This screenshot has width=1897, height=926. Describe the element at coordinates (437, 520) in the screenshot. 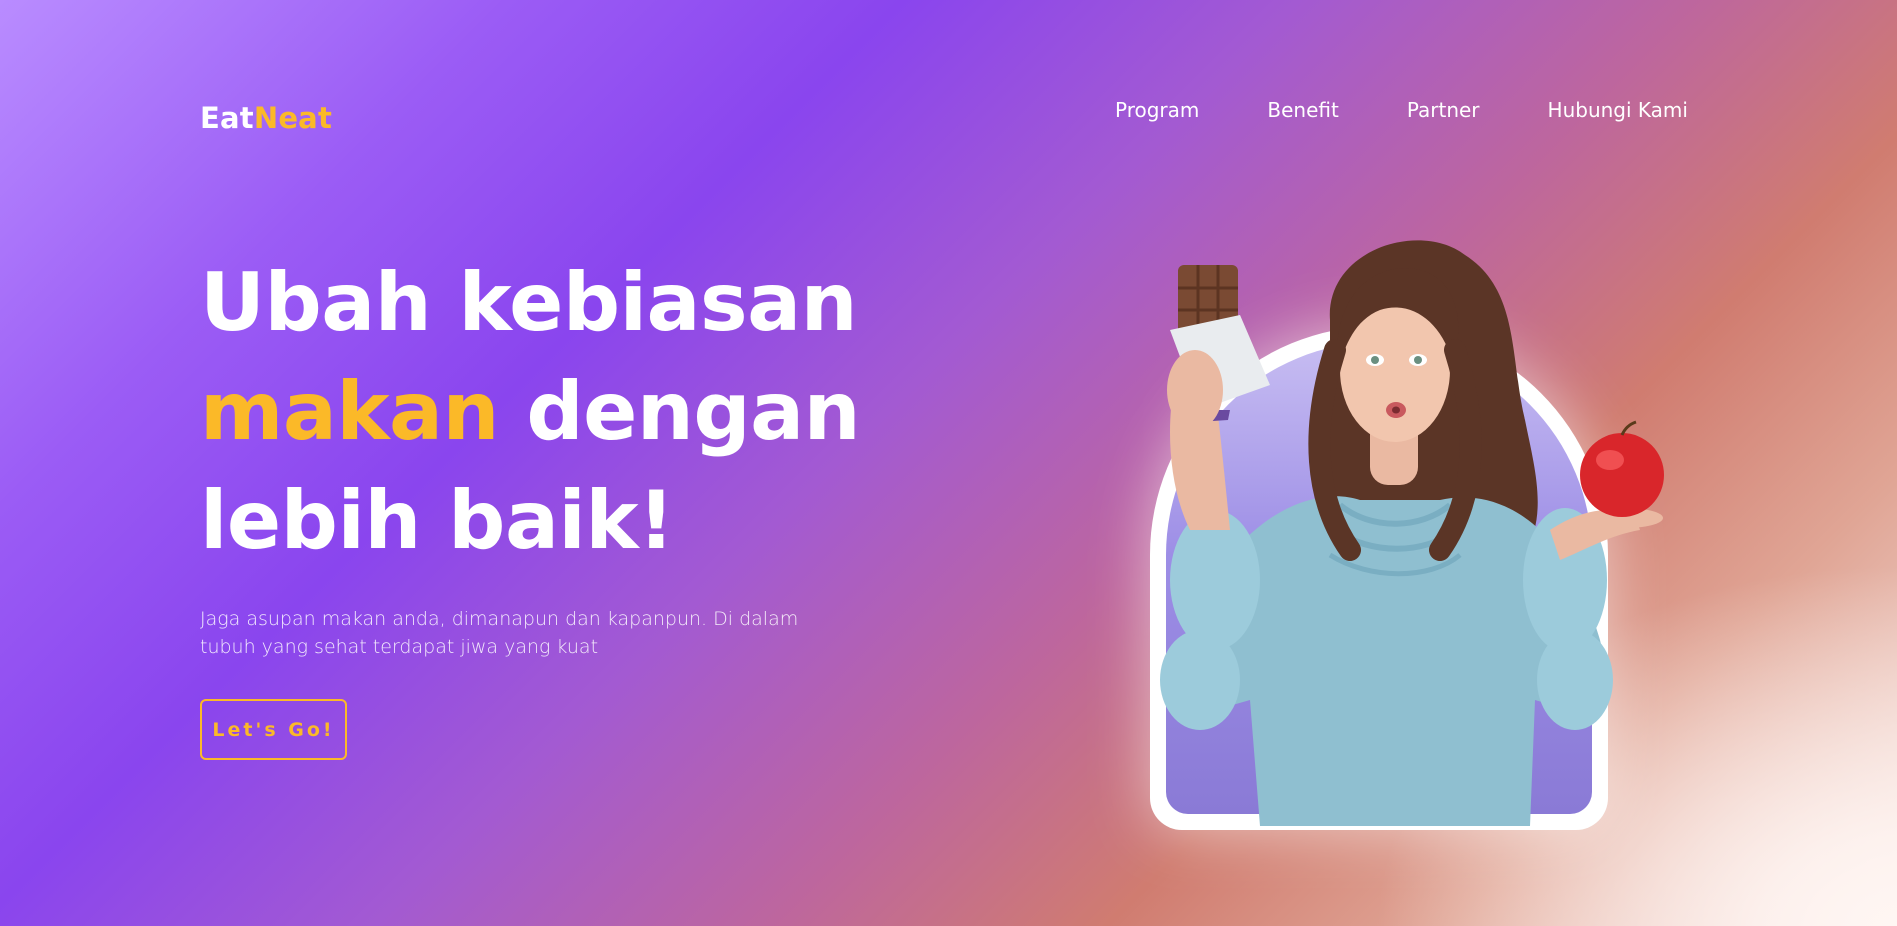

I see `headline-line3: lebih baik!` at that location.